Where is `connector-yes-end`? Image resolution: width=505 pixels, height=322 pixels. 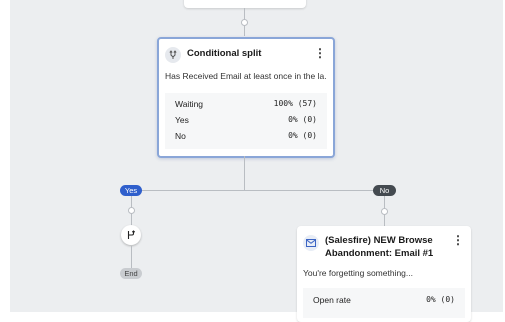
connector-yes-end is located at coordinates (131, 257).